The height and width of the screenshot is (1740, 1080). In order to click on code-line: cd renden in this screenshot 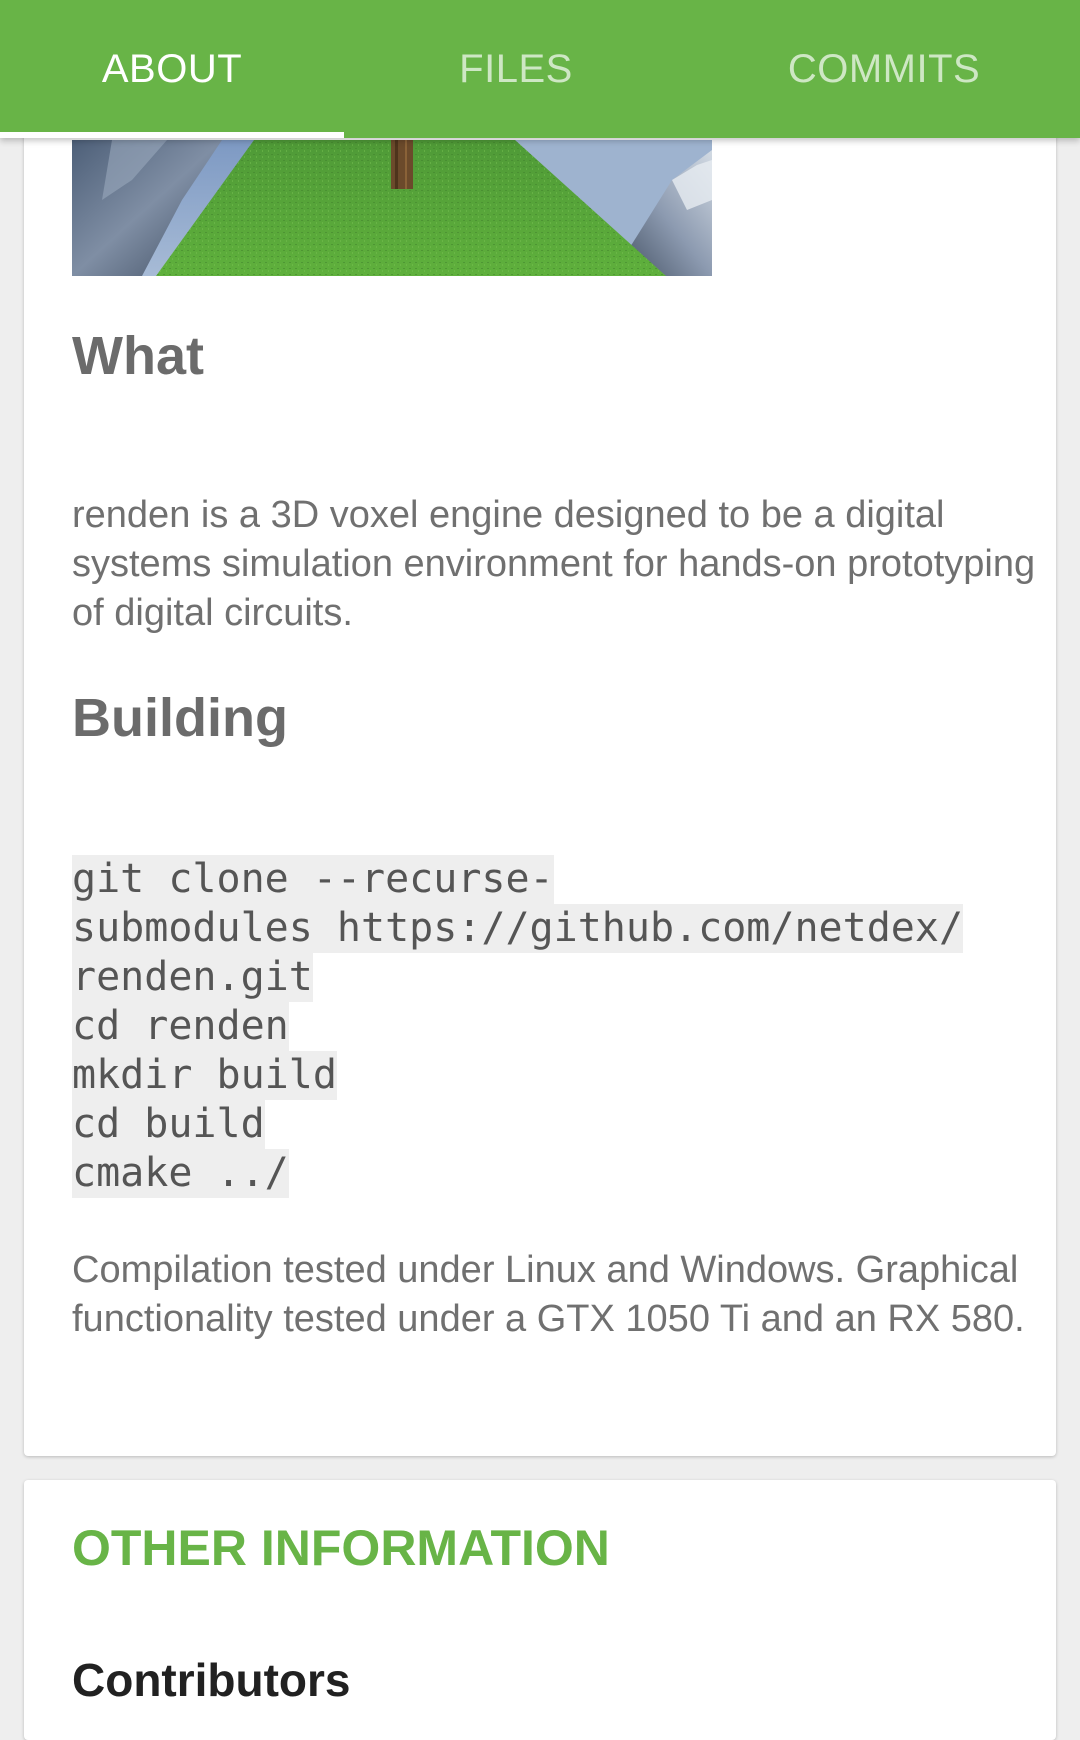, I will do `click(180, 1026)`.